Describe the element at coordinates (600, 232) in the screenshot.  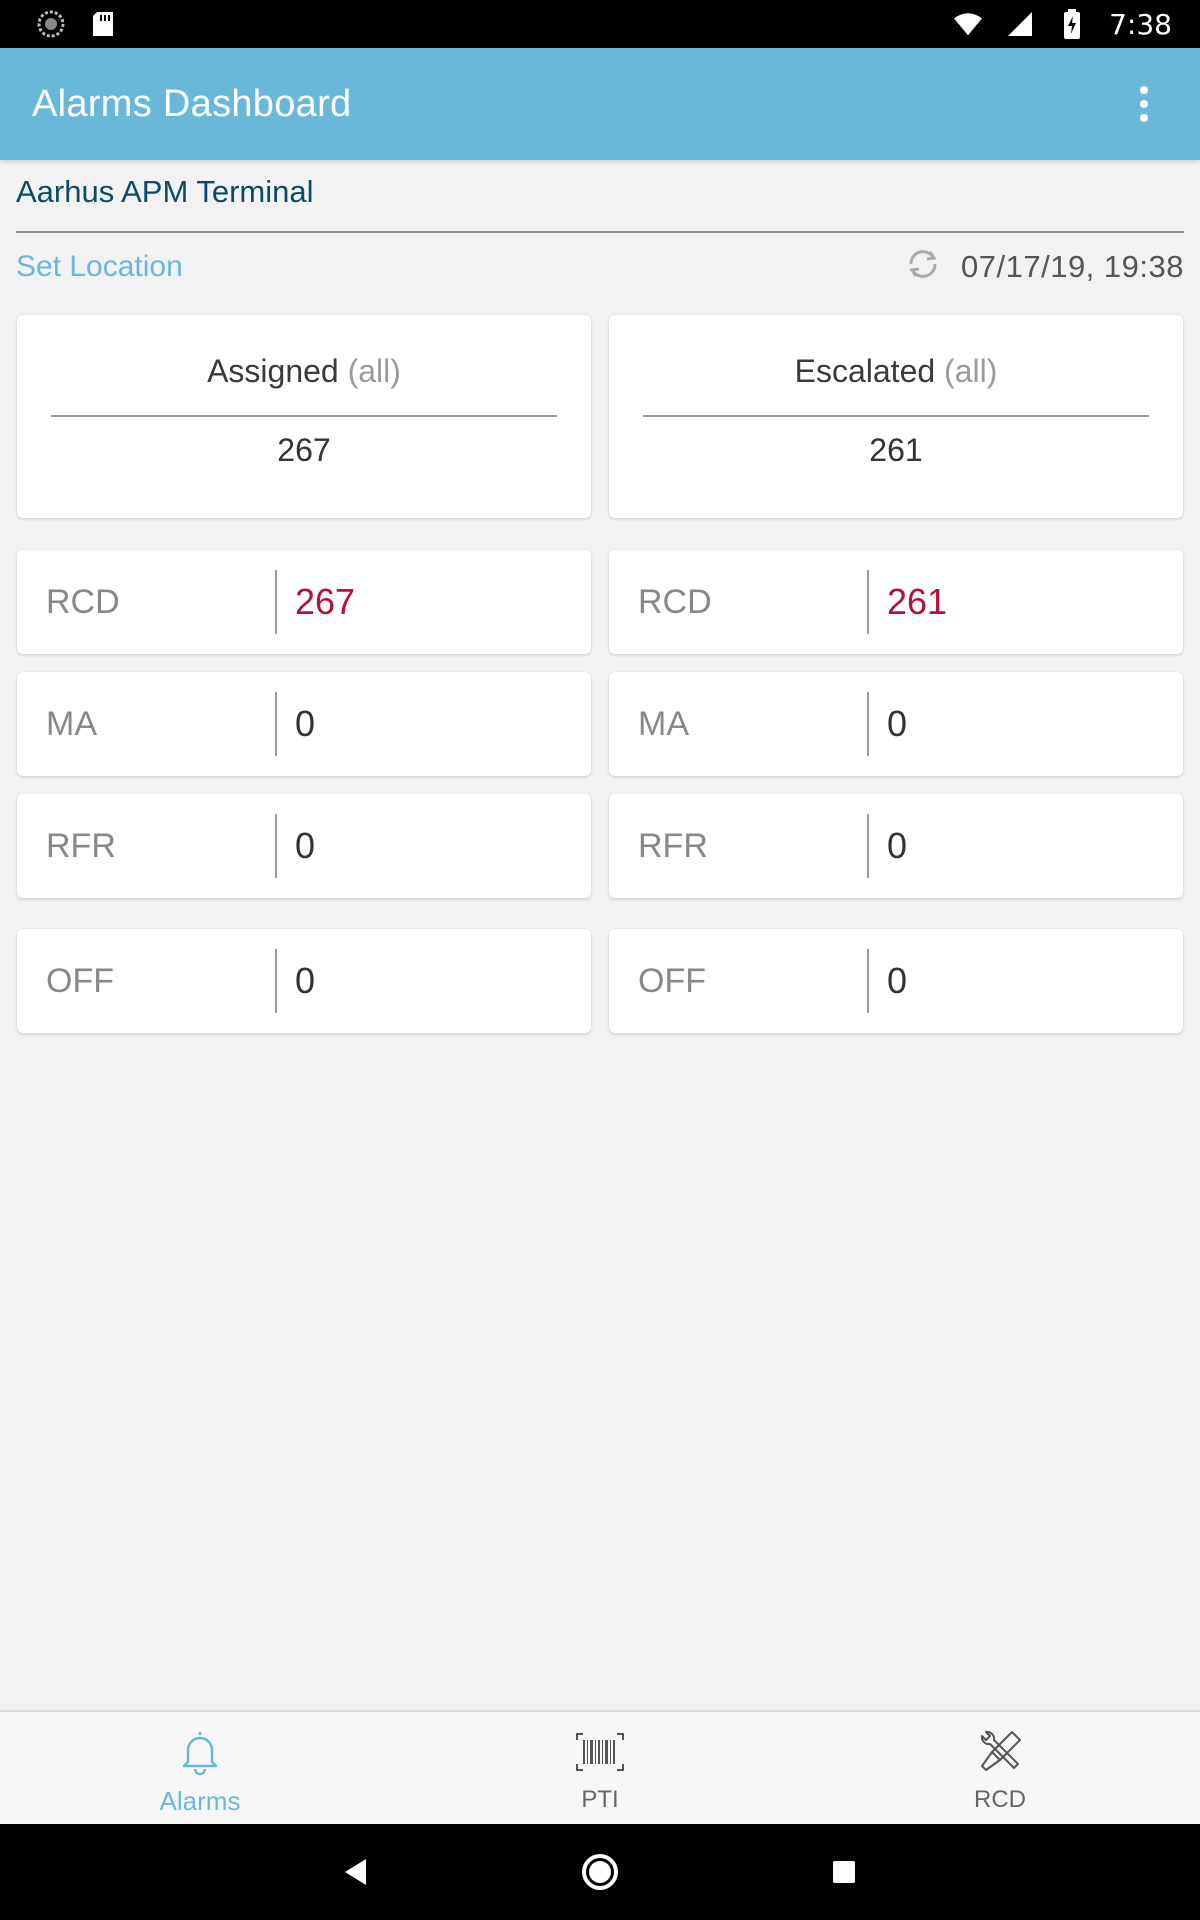
I see `divider` at that location.